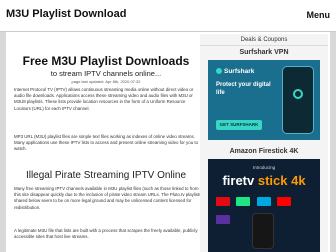  Describe the element at coordinates (333, 142) in the screenshot. I see `right-gutter` at that location.